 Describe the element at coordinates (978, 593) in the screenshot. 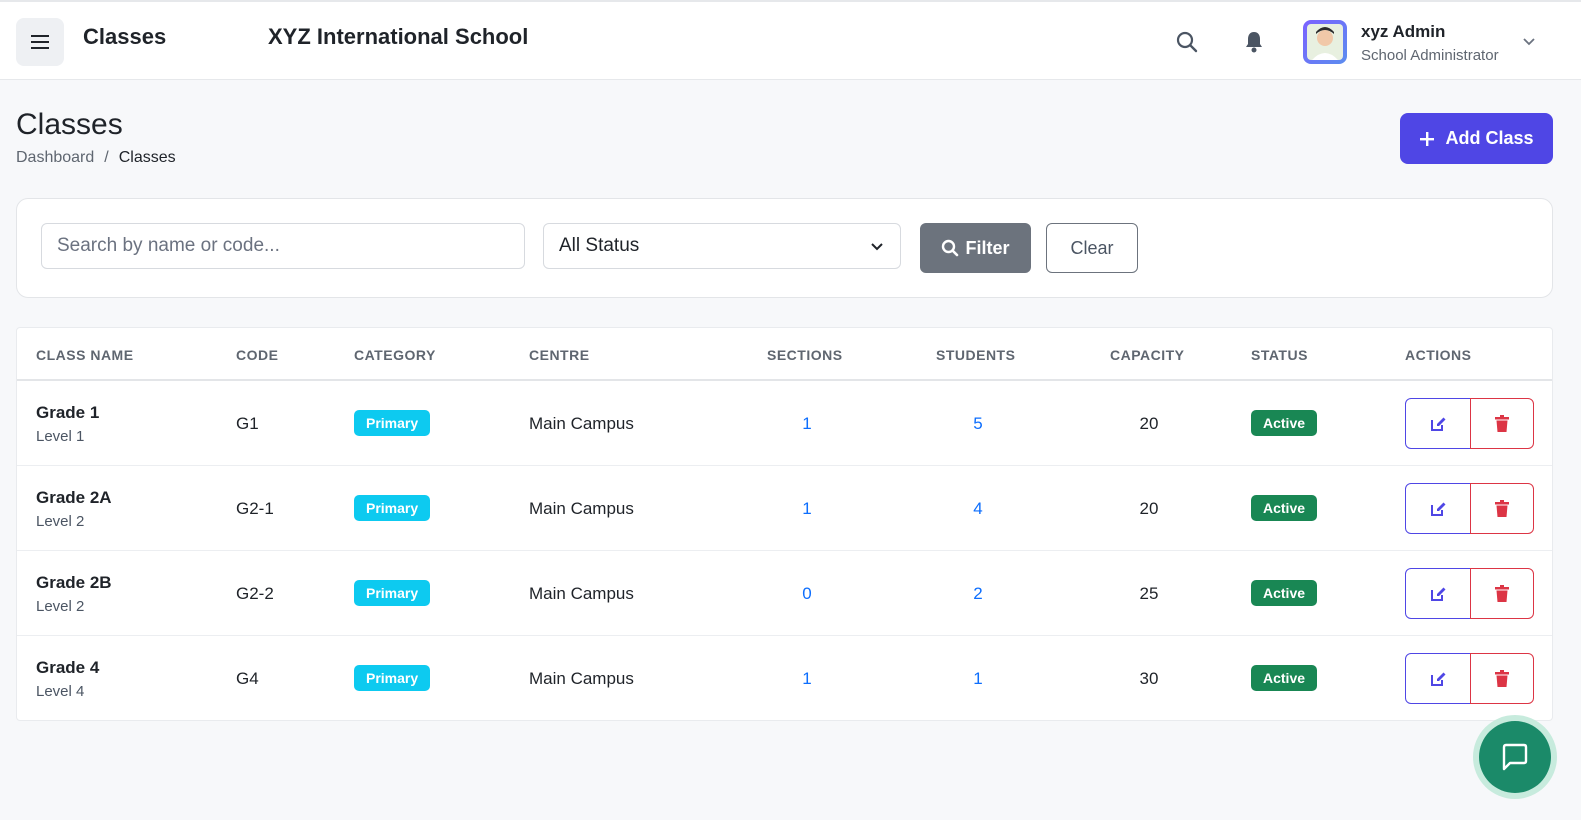

I see `students-value: 2` at that location.